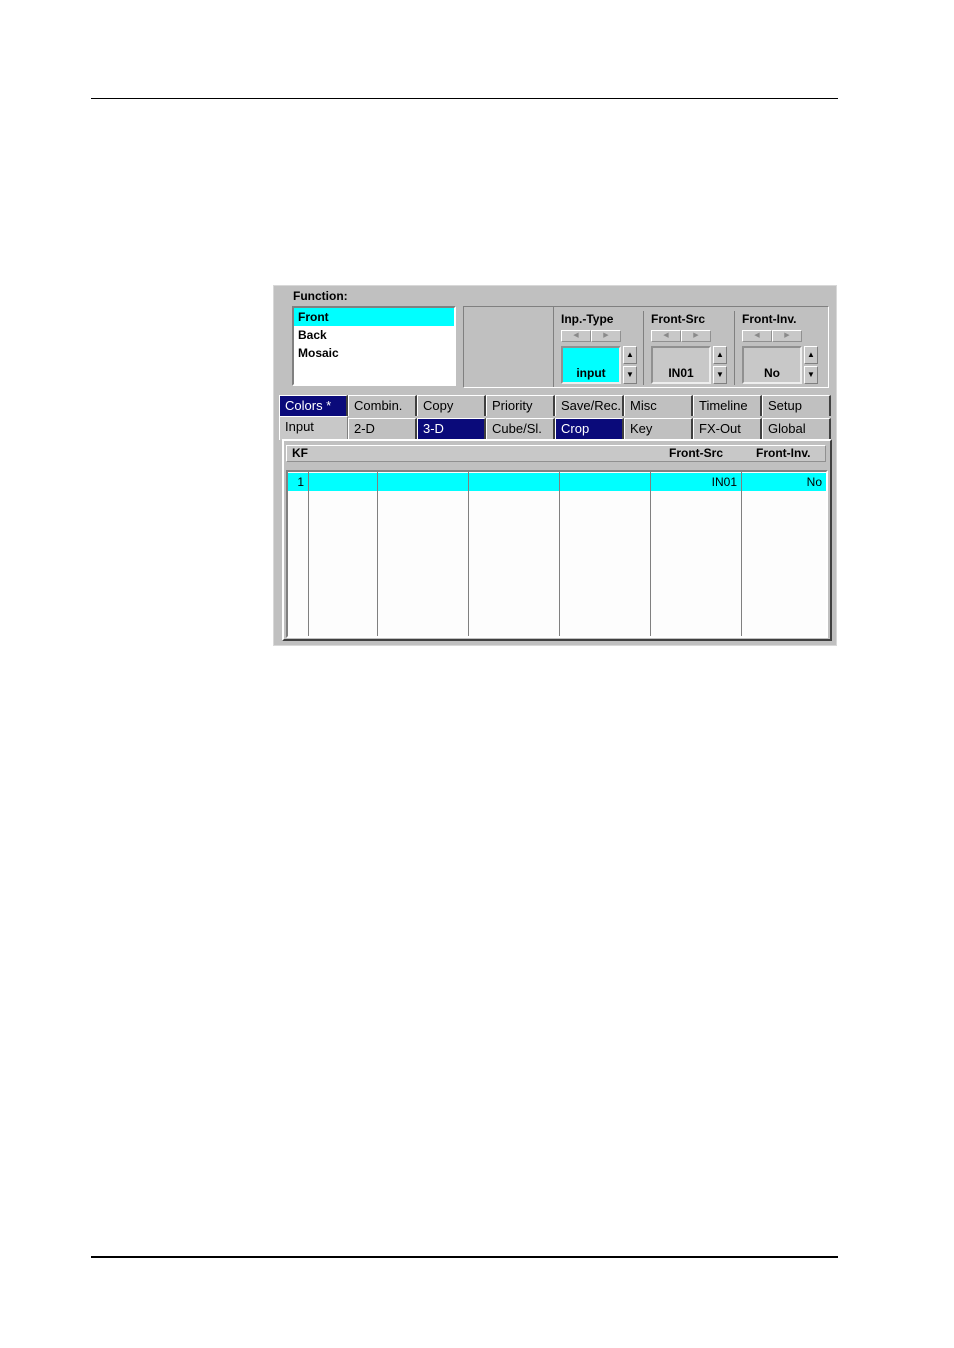 This screenshot has width=954, height=1348. What do you see at coordinates (814, 482) in the screenshot?
I see `cell-front-inv: No` at bounding box center [814, 482].